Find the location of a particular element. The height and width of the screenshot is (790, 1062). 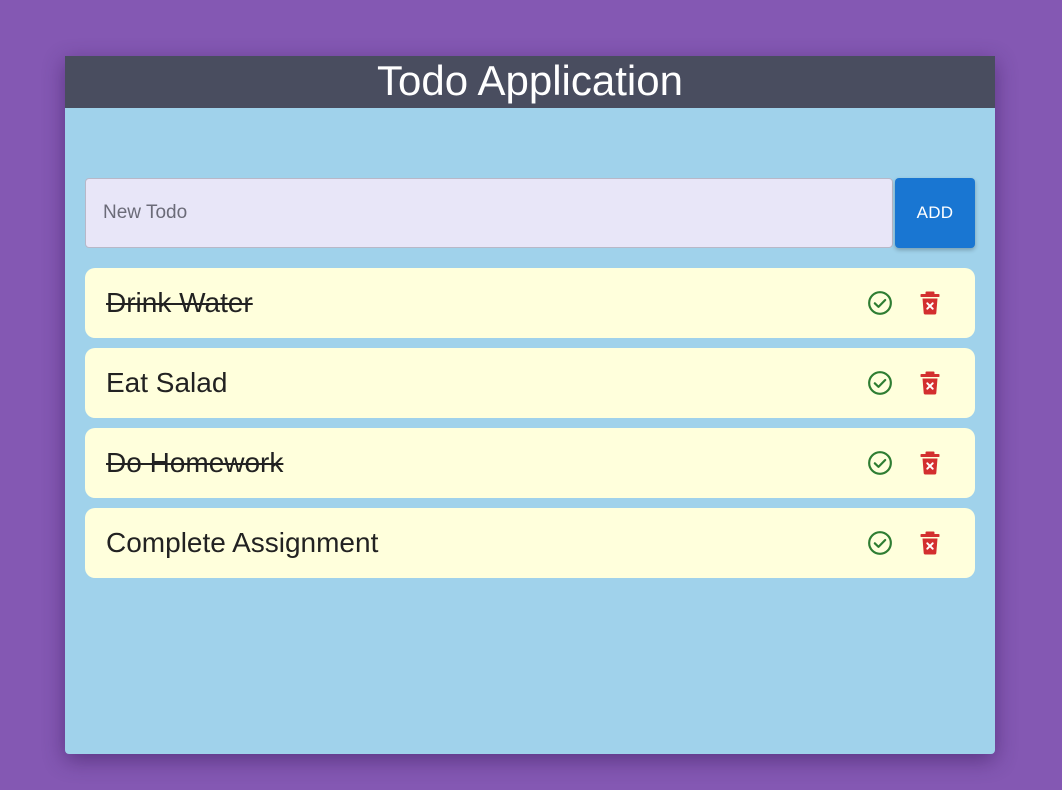

app-title: Todo Application is located at coordinates (530, 82).